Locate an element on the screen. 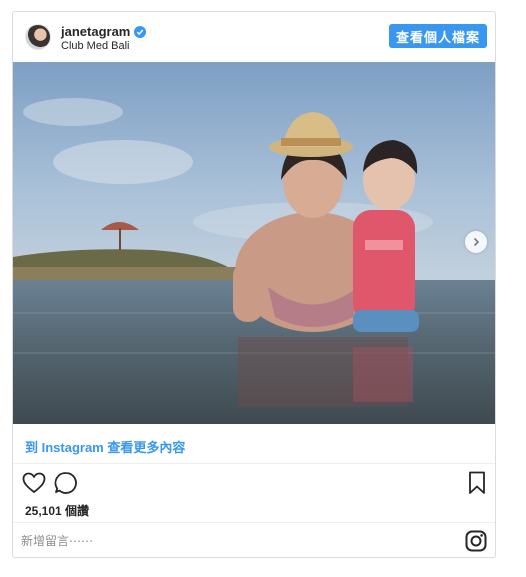 The image size is (526, 577). username: janetagram is located at coordinates (95, 31).